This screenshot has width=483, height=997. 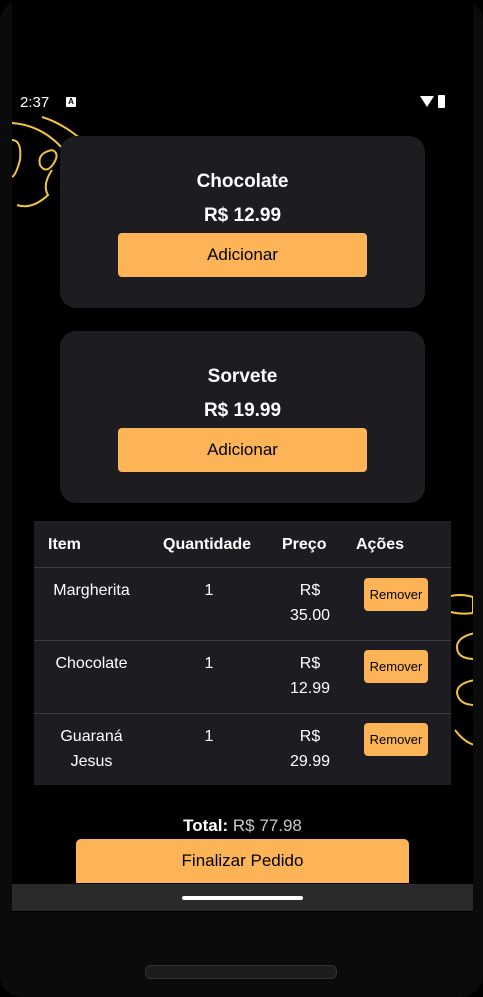 I want to click on price-amount: 29.99, so click(x=310, y=761).